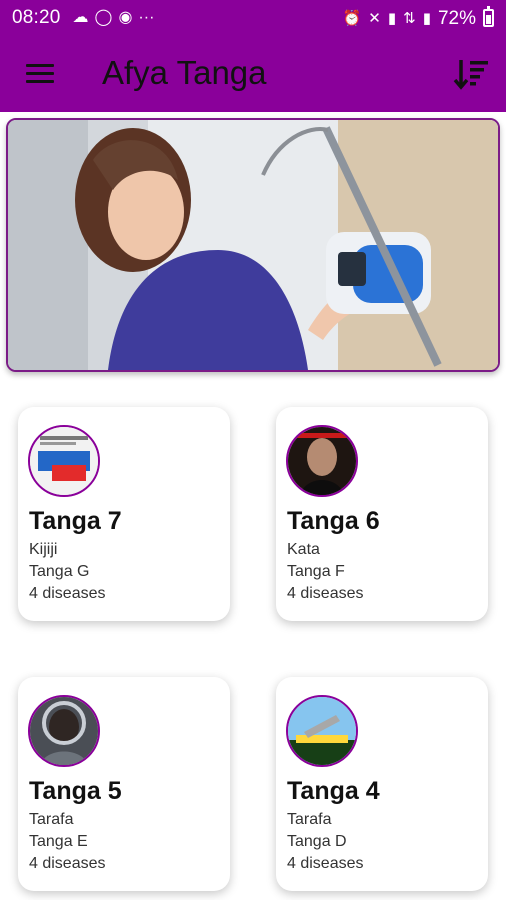 The image size is (506, 900). Describe the element at coordinates (103, 17) in the screenshot. I see `whatsapp-icon: ◯` at that location.